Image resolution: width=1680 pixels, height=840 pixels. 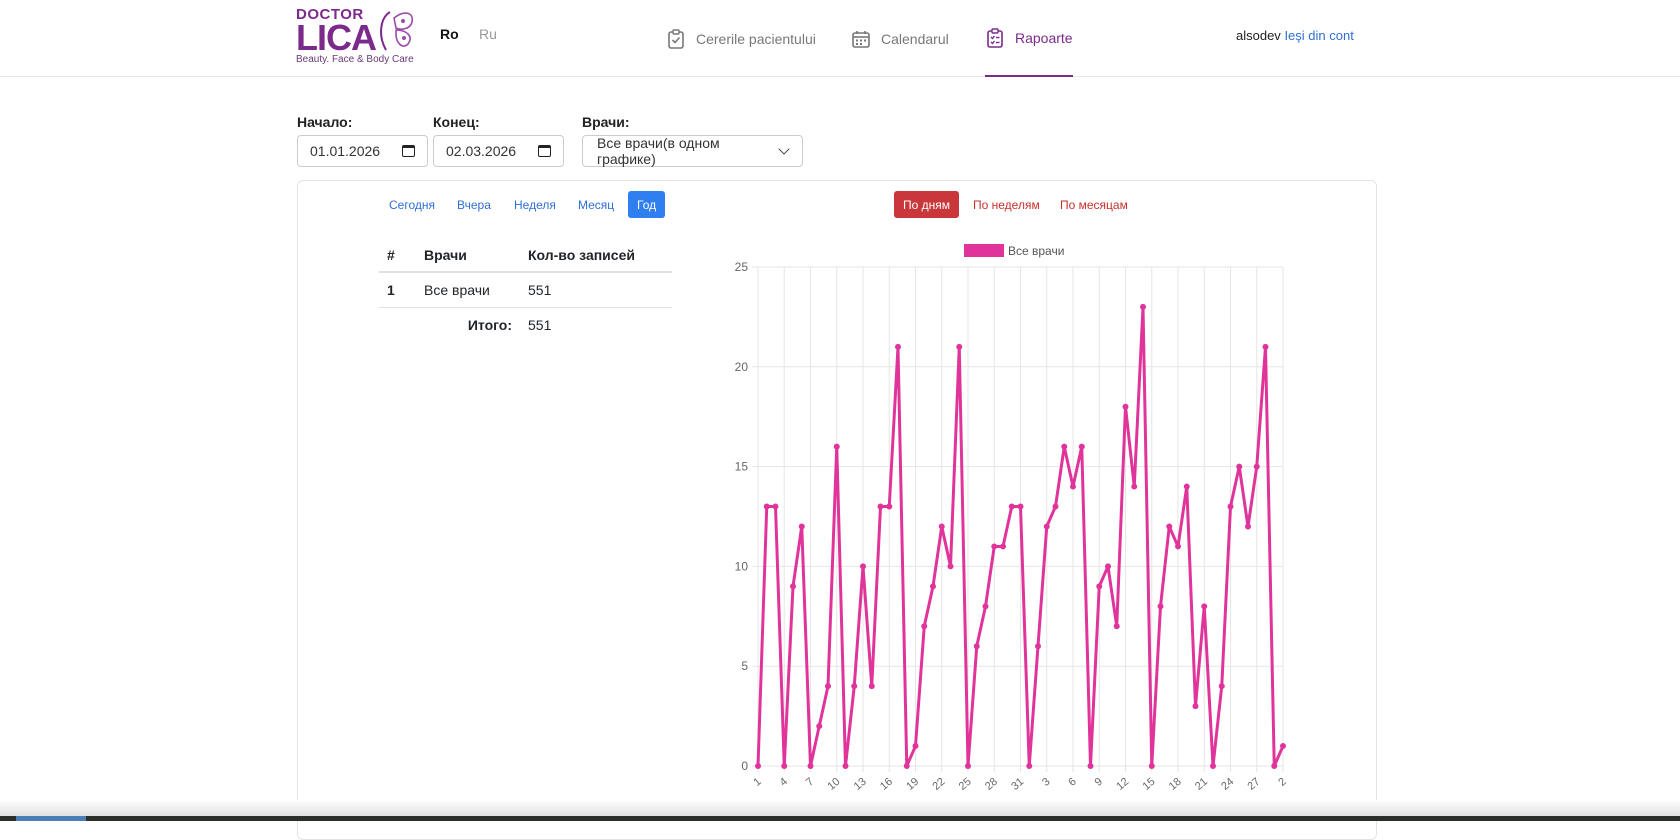 I want to click on x-tick-label: 6, so click(x=1072, y=782).